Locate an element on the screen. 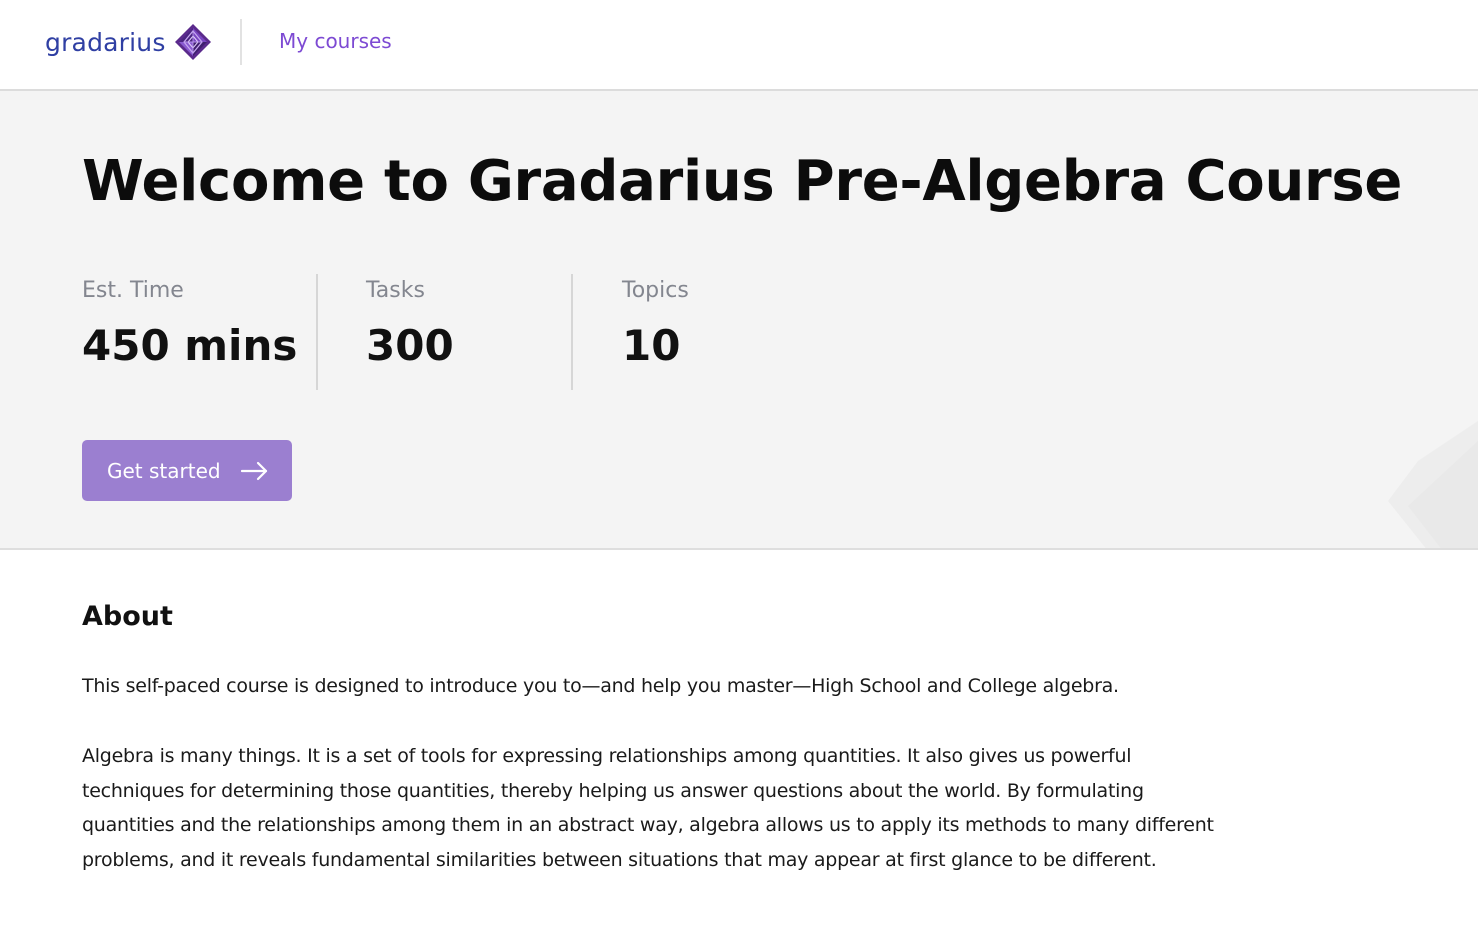  stat-label: Tasks is located at coordinates (395, 290).